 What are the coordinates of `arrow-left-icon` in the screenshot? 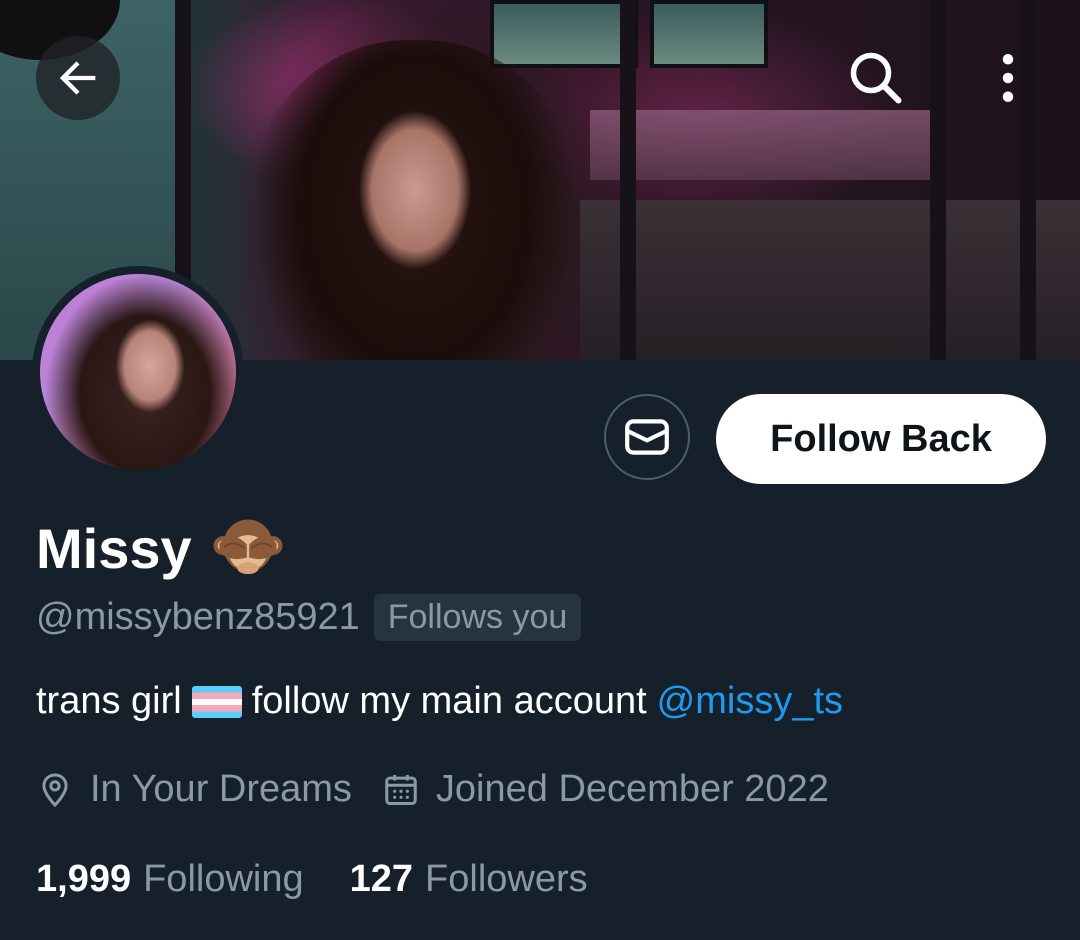 It's located at (77, 78).